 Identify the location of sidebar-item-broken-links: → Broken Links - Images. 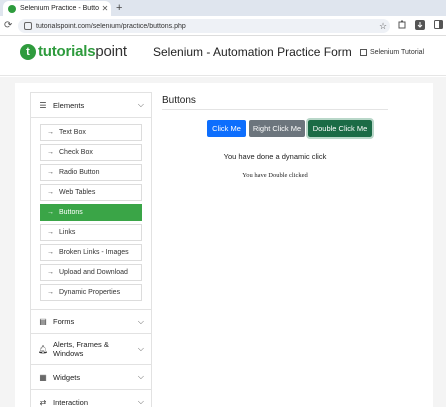
(91, 252).